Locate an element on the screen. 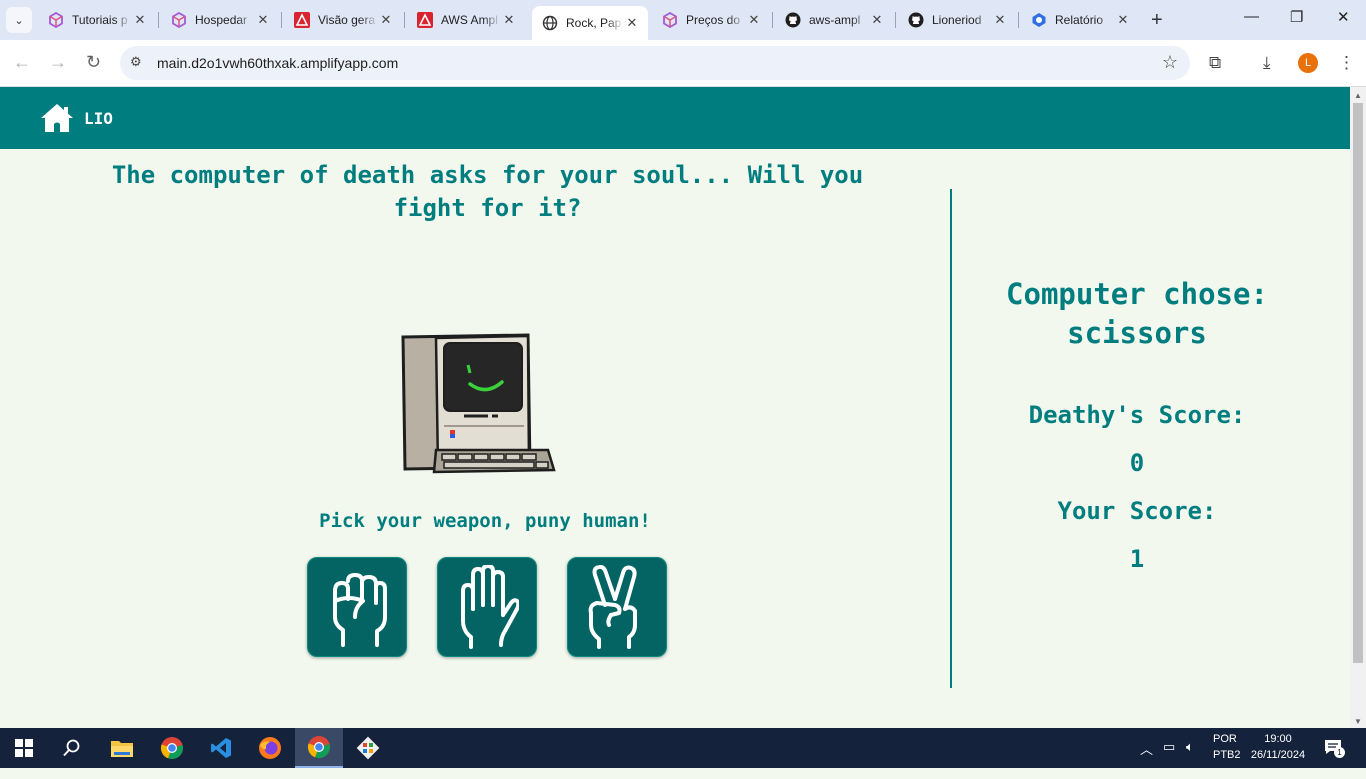  tab-8: Relatório ✕ is located at coordinates (1080, 20).